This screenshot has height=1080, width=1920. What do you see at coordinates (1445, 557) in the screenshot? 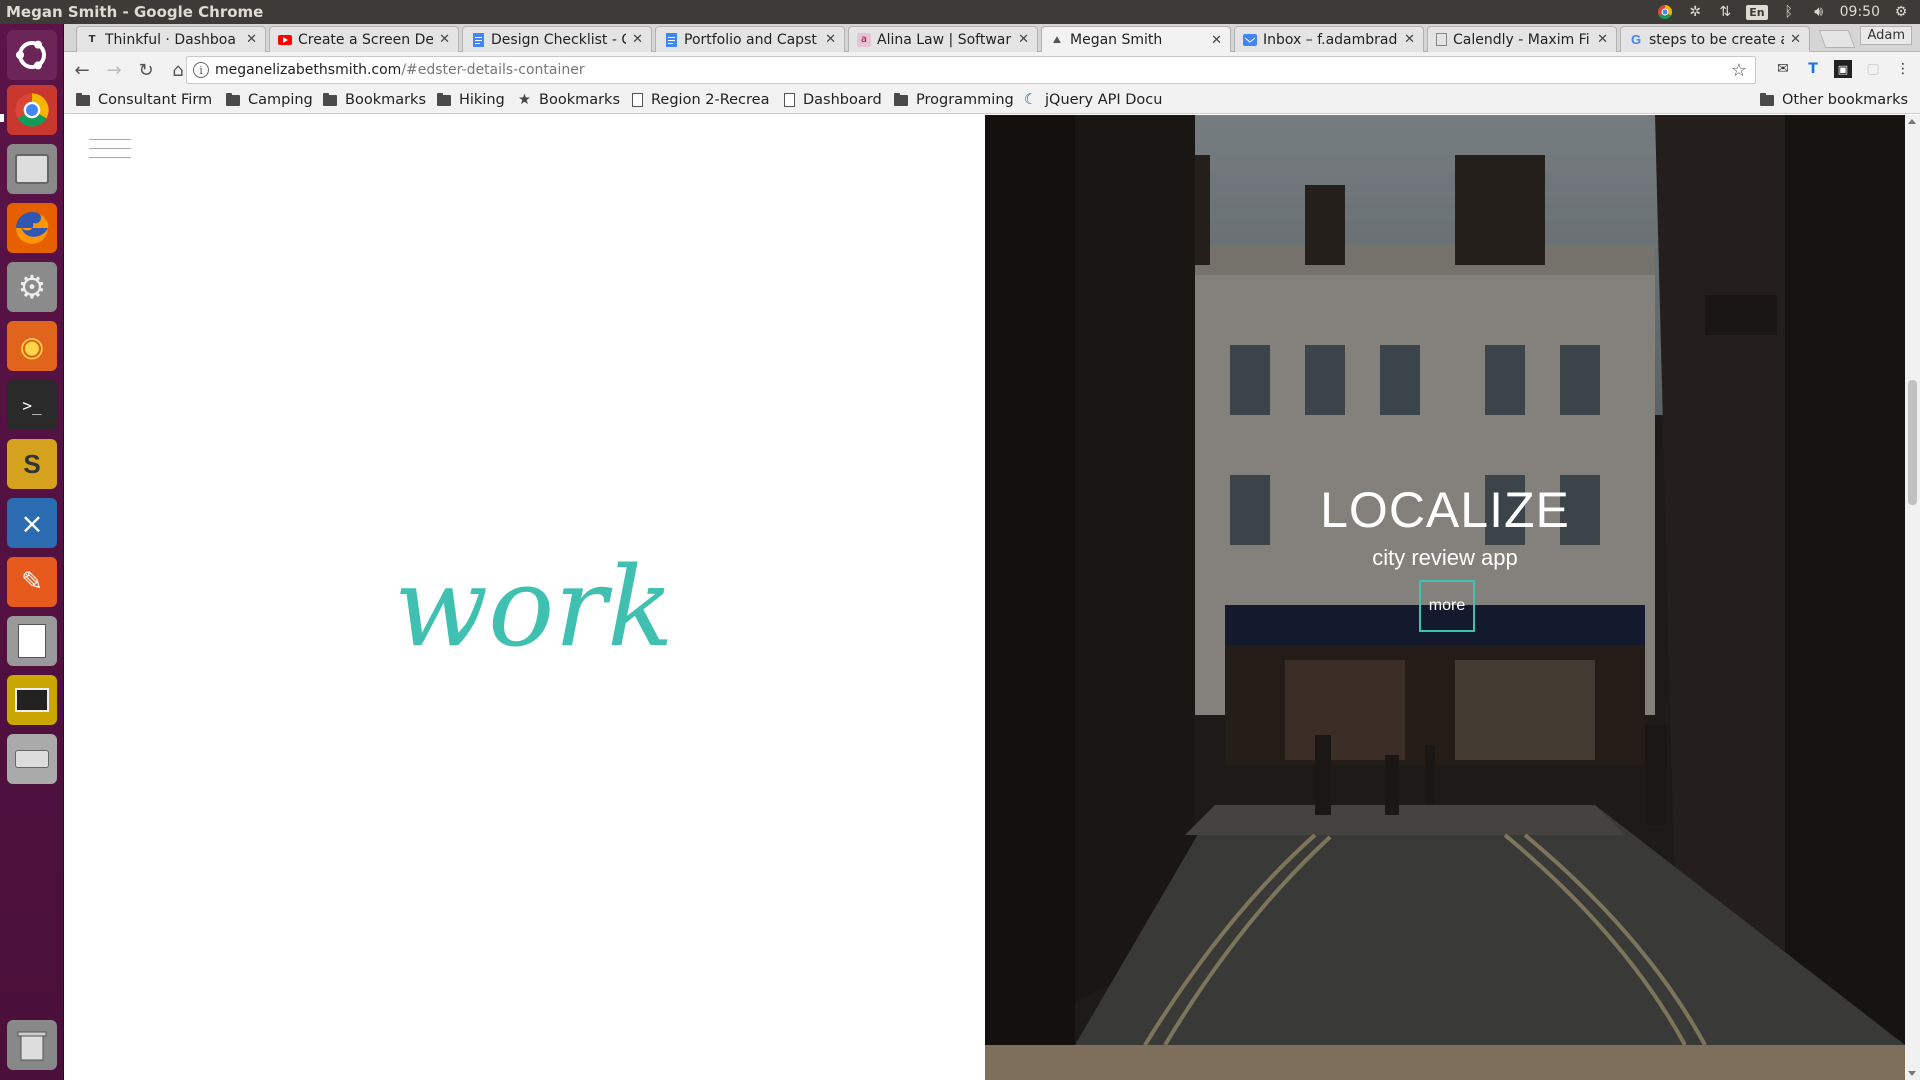
I see `project-subtitle: city review app` at bounding box center [1445, 557].